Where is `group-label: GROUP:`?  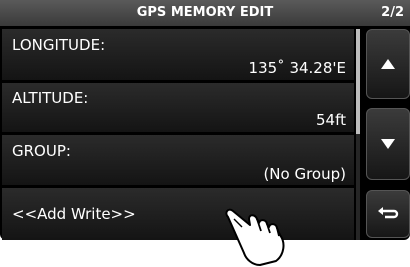
group-label: GROUP: is located at coordinates (41, 151).